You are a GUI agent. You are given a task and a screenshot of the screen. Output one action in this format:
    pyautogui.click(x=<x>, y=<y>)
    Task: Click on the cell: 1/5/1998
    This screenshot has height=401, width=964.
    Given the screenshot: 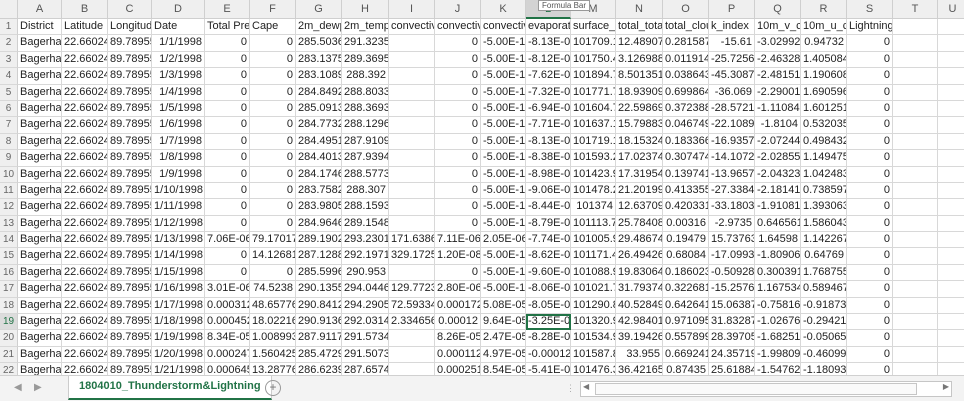 What is the action you would take?
    pyautogui.click(x=178, y=109)
    